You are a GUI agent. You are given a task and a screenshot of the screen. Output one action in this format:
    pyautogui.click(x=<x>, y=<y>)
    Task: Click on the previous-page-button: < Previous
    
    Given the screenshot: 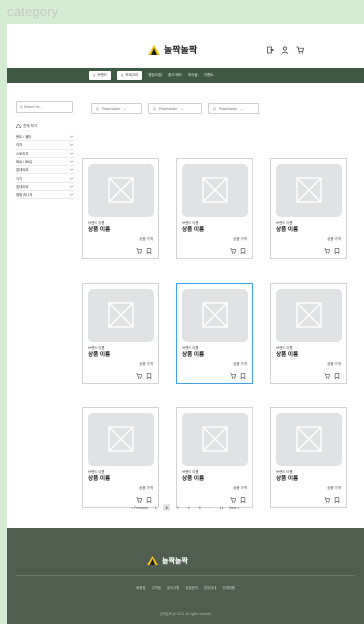 What is the action you would take?
    pyautogui.click(x=139, y=508)
    